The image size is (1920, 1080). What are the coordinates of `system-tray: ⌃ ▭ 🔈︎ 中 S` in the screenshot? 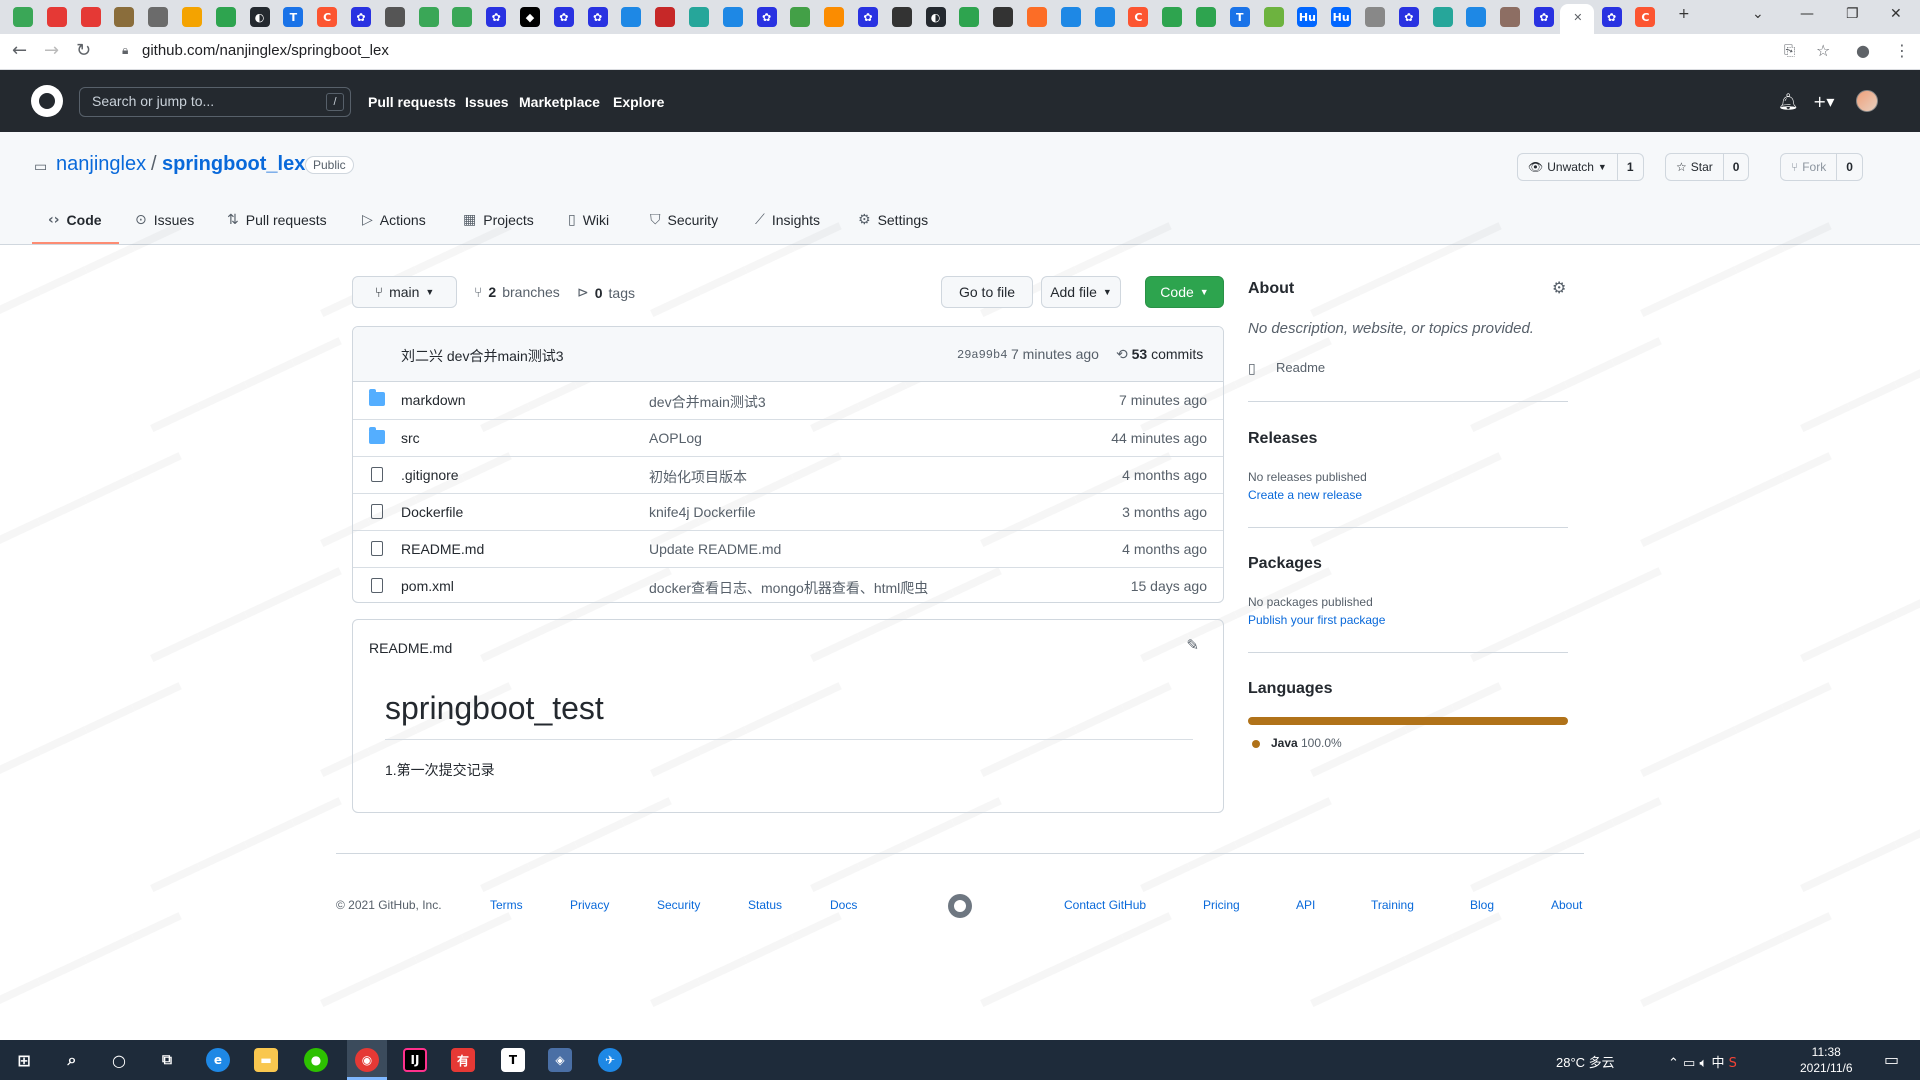 It's located at (1702, 1061).